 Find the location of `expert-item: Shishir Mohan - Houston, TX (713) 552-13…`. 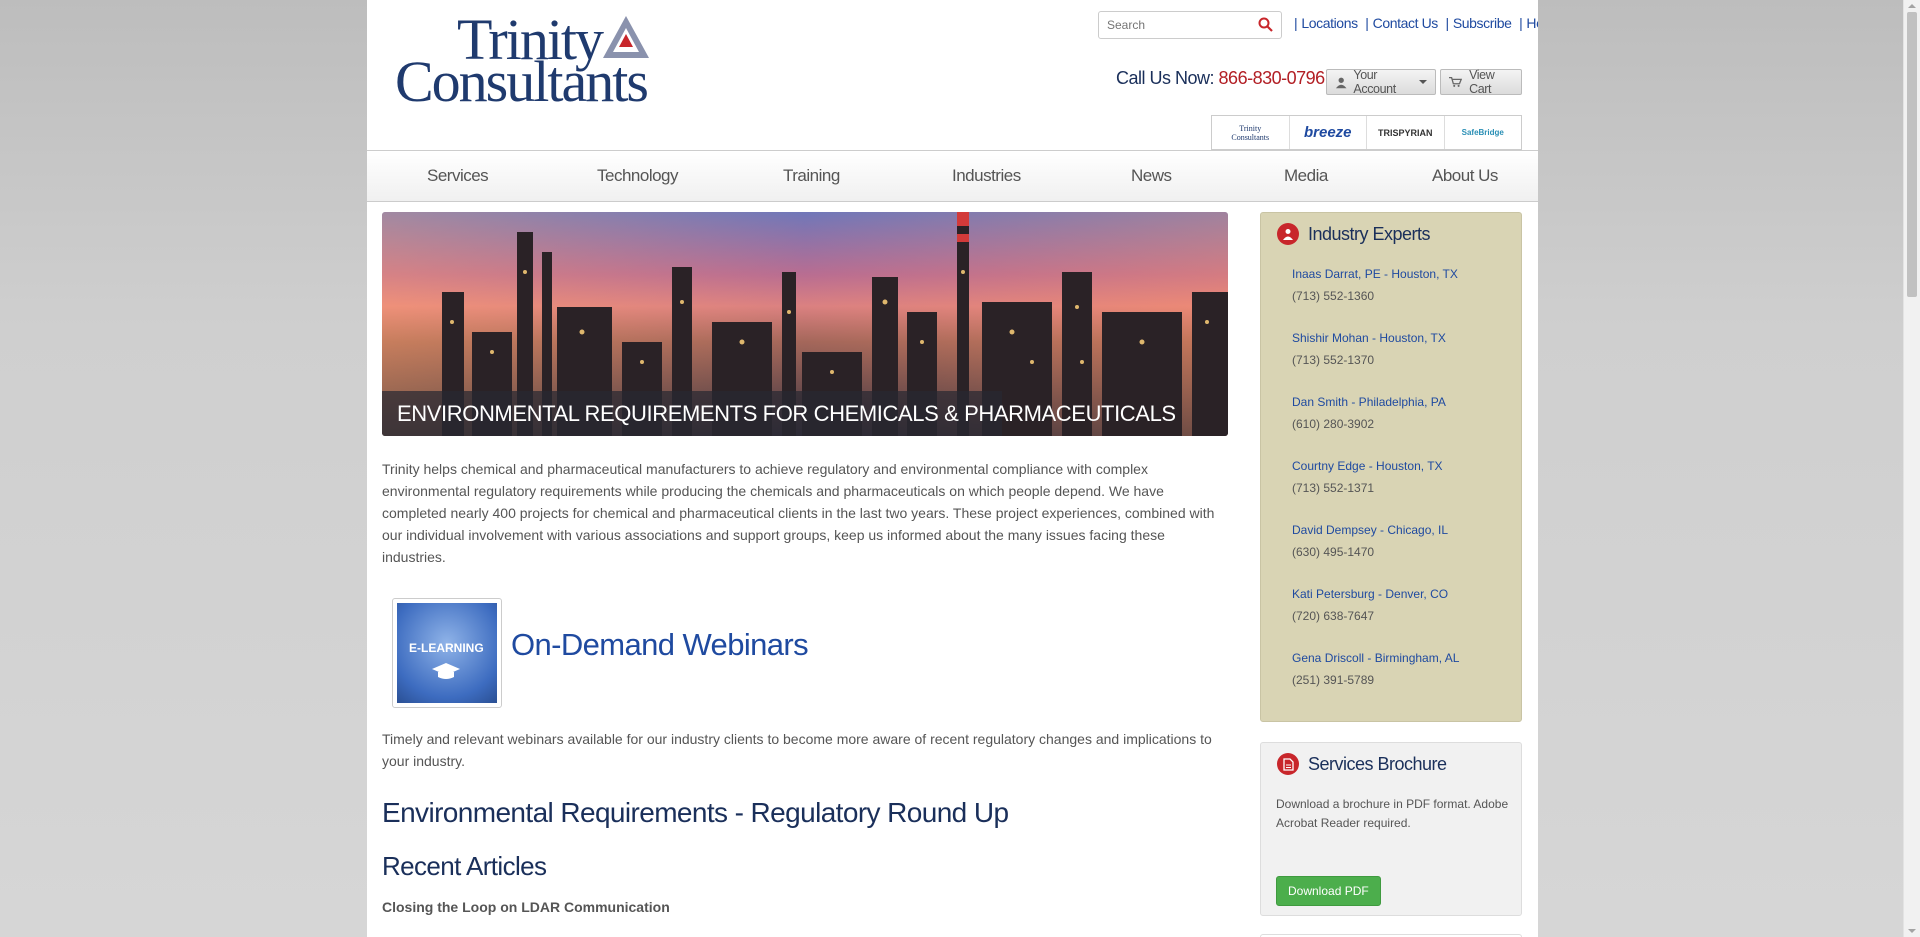

expert-item: Shishir Mohan - Houston, TX (713) 552-13… is located at coordinates (1369, 349).